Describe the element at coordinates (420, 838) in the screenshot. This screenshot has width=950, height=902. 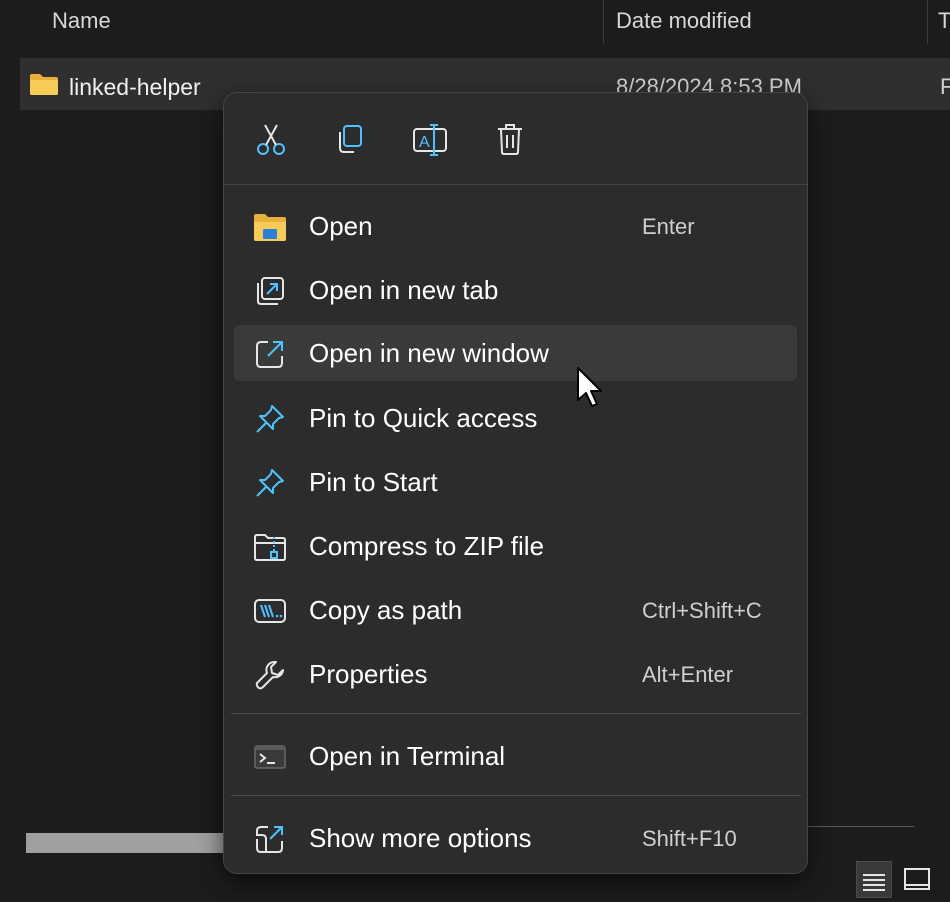
I see `menu-item-label: Show more options` at that location.